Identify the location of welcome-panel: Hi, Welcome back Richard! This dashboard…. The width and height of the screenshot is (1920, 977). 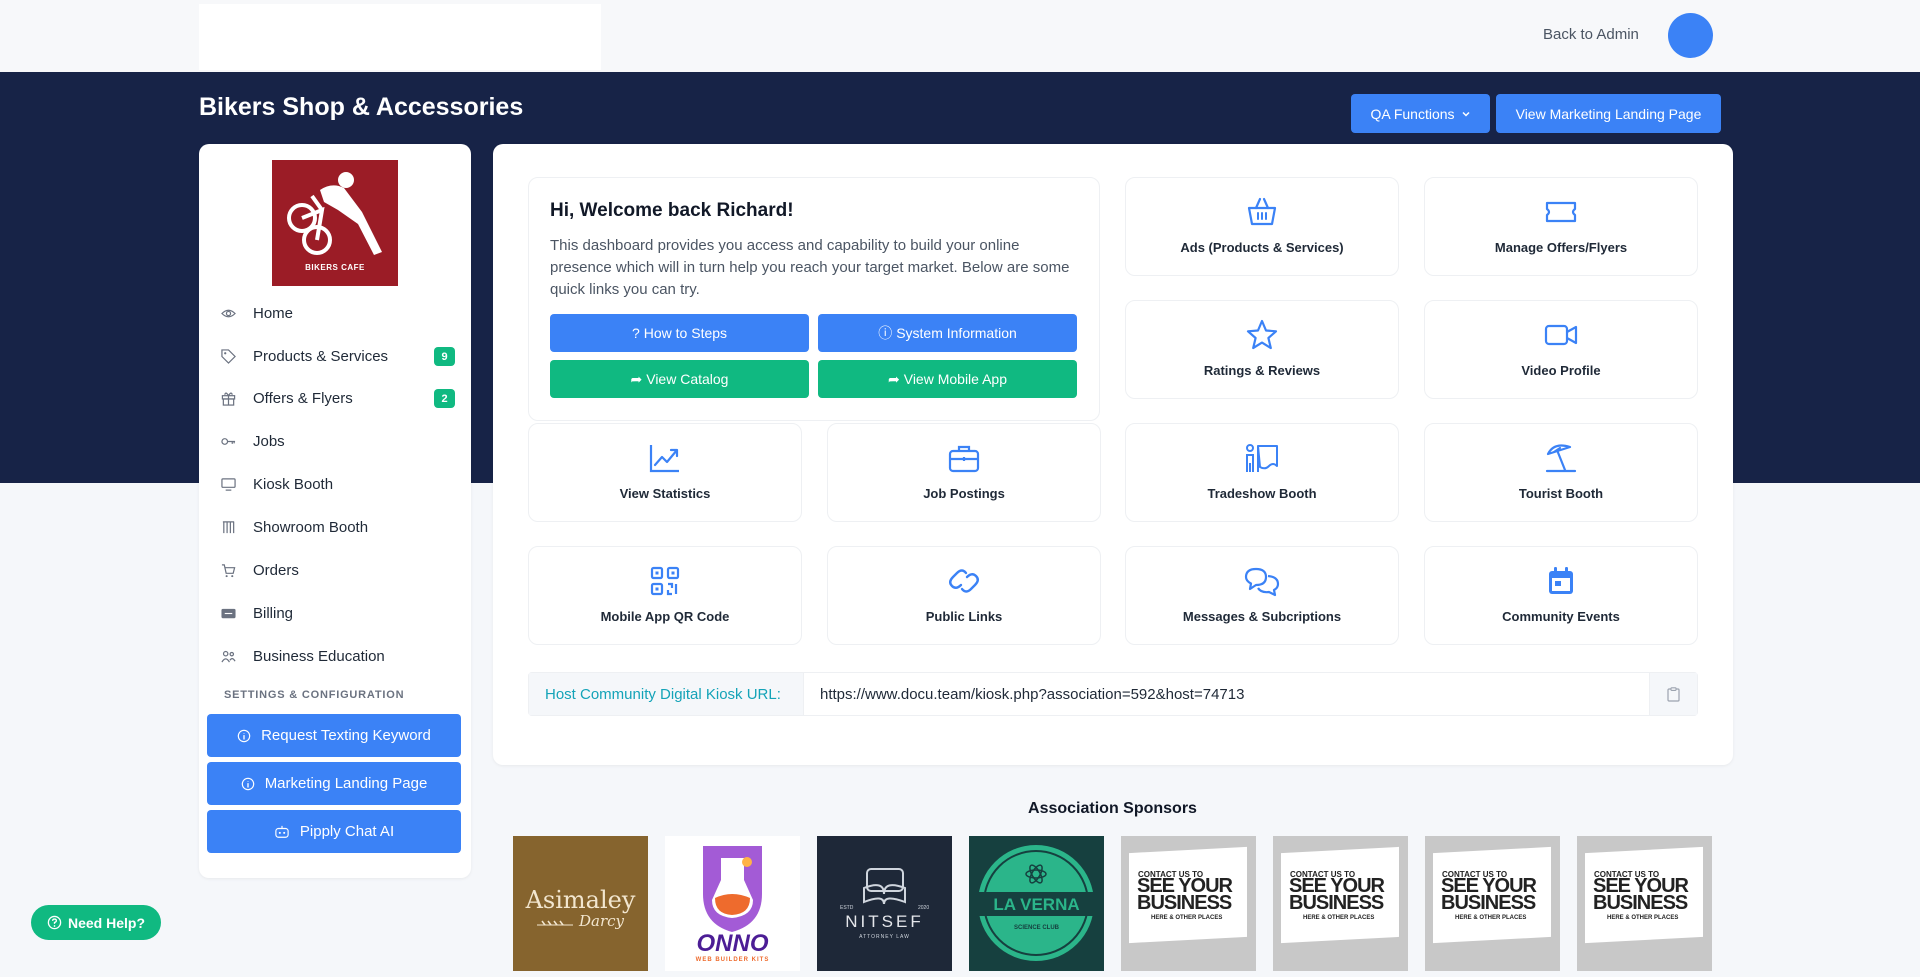
(814, 299).